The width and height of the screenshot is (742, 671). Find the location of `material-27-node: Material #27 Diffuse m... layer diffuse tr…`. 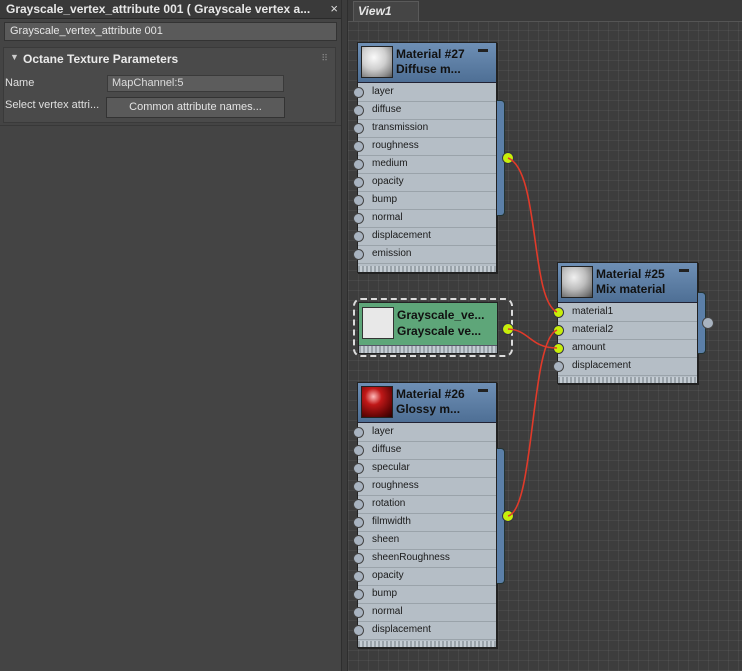

material-27-node: Material #27 Diffuse m... layer diffuse tr… is located at coordinates (425, 157).